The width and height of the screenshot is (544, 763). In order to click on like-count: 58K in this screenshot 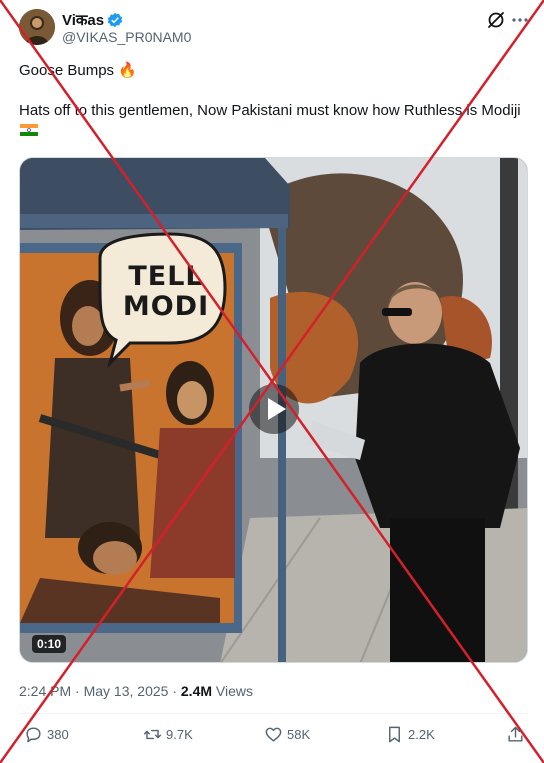, I will do `click(299, 734)`.